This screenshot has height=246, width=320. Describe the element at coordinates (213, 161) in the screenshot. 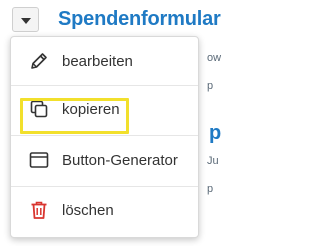

I see `background-text: Ju` at that location.